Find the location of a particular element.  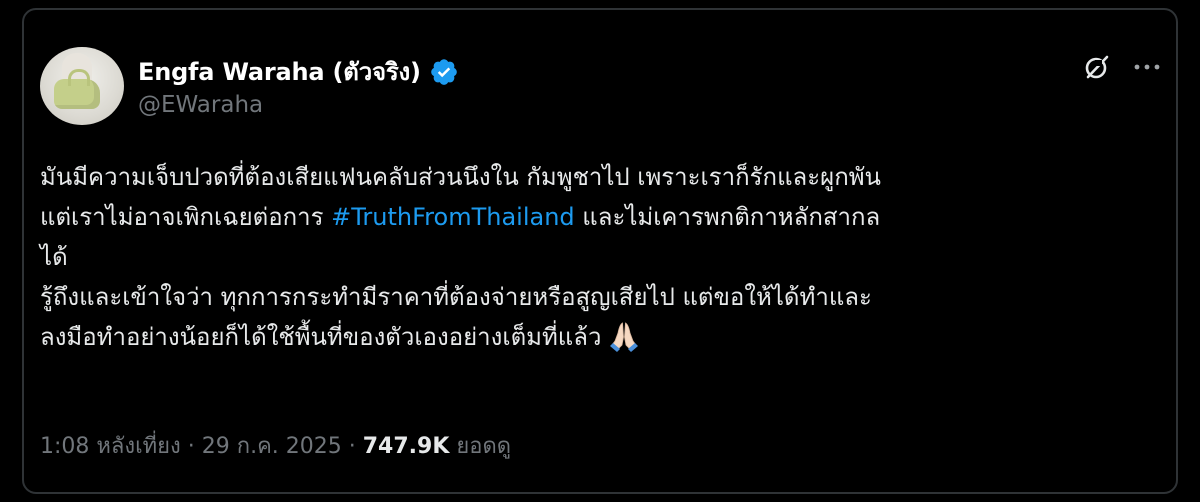

author-name-row: Engfa Waraha (ตัวจริง) is located at coordinates (298, 71).